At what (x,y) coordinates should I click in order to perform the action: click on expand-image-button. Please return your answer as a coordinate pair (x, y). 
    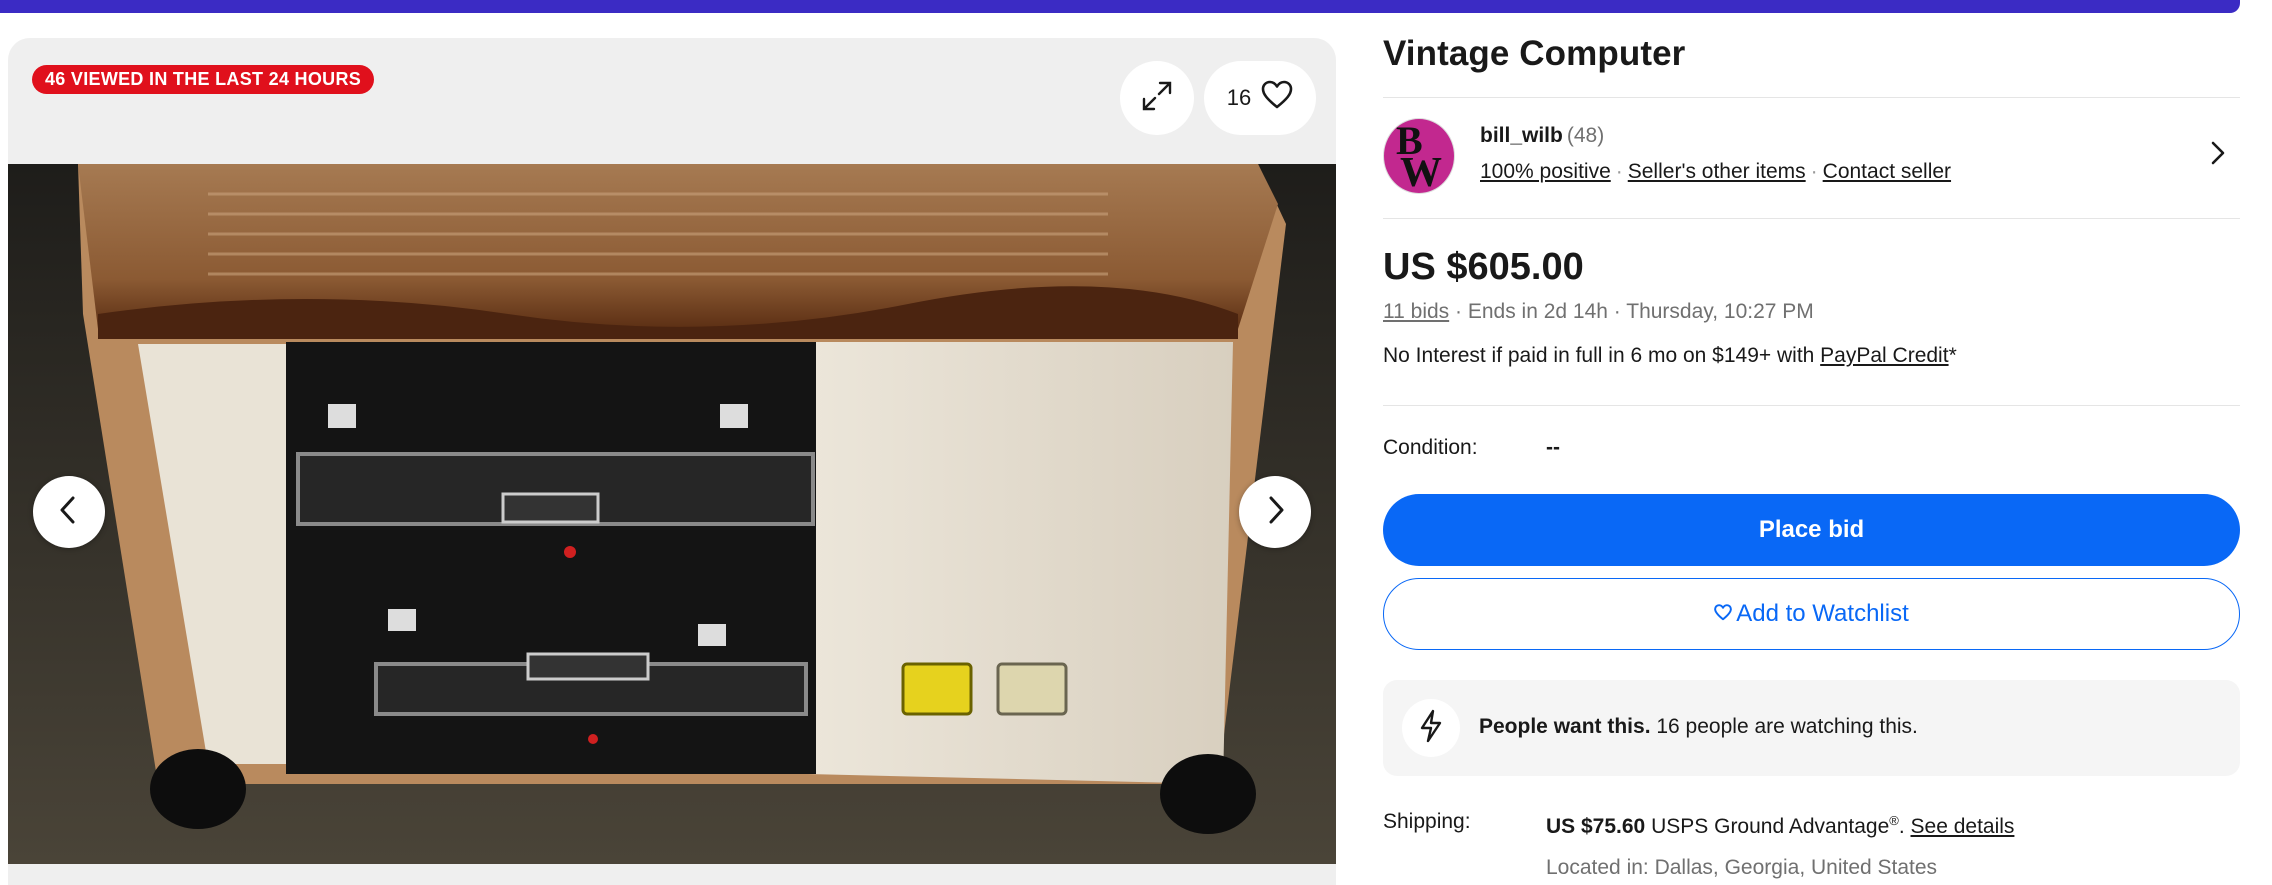
    Looking at the image, I should click on (1157, 98).